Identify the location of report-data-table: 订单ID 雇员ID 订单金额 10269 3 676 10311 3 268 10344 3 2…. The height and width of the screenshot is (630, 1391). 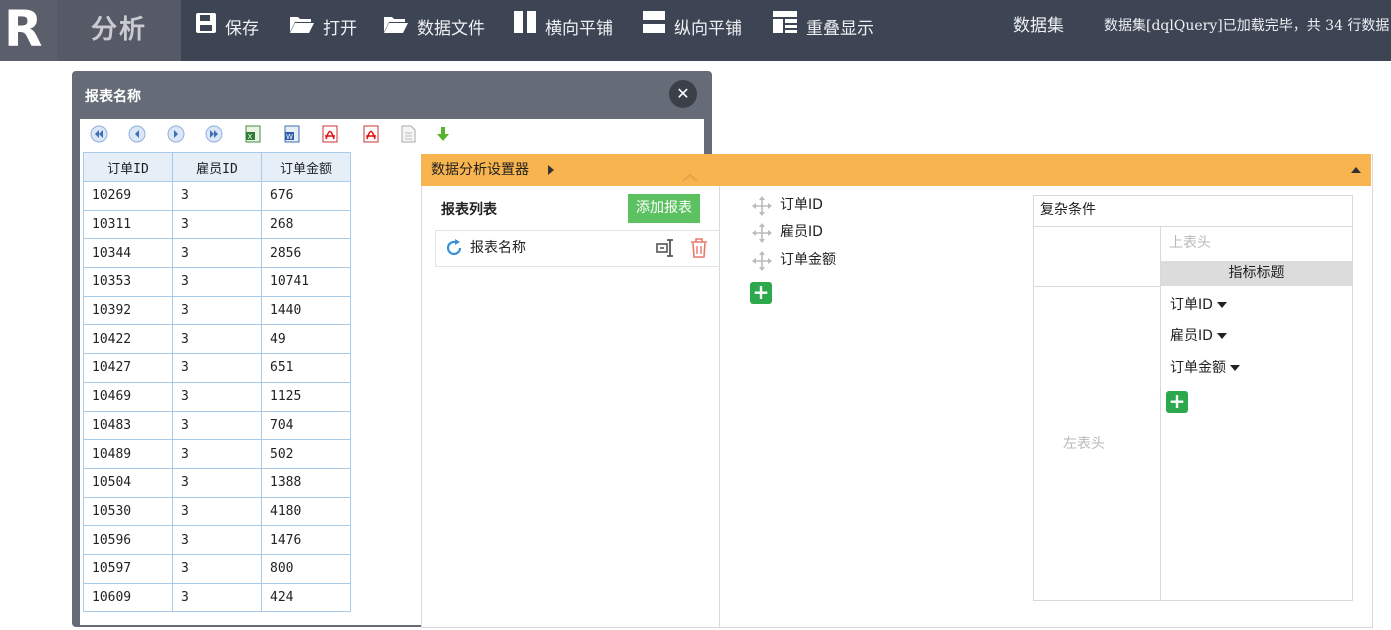
(217, 382).